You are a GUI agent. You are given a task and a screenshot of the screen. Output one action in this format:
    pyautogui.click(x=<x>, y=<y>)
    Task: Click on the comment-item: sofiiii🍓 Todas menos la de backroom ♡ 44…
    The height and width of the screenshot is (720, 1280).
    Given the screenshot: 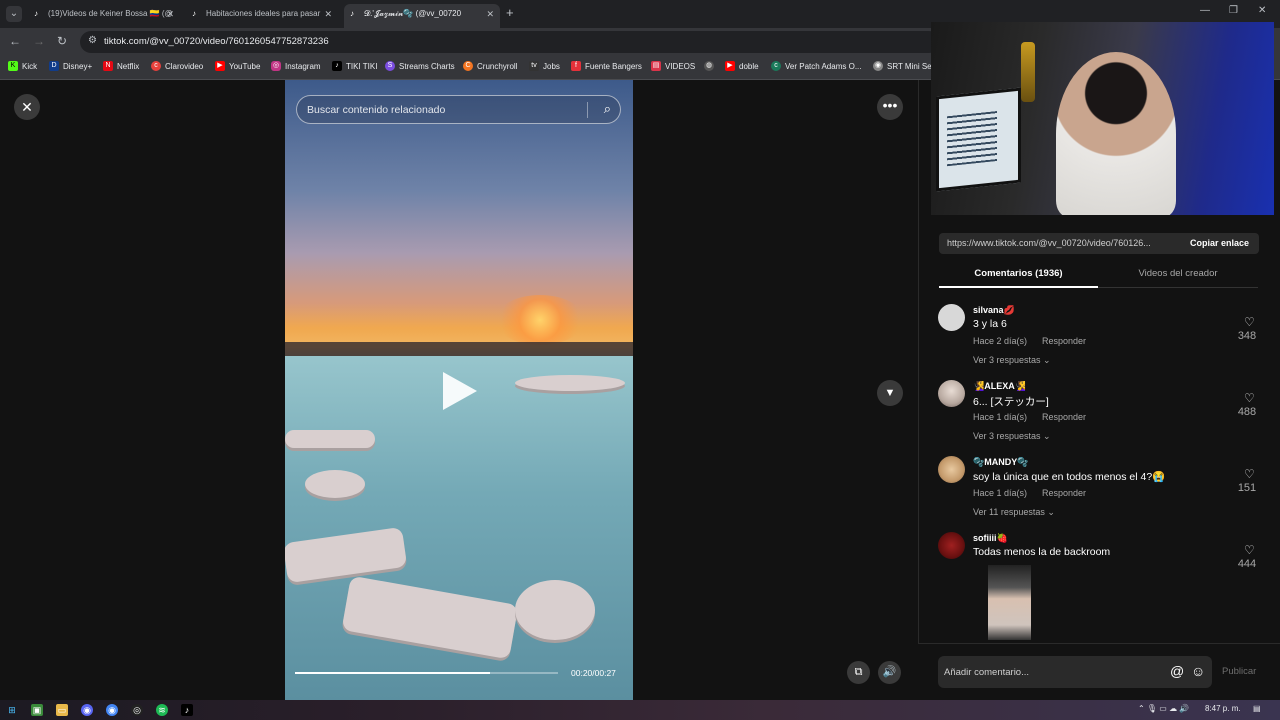 What is the action you would take?
    pyautogui.click(x=1100, y=587)
    